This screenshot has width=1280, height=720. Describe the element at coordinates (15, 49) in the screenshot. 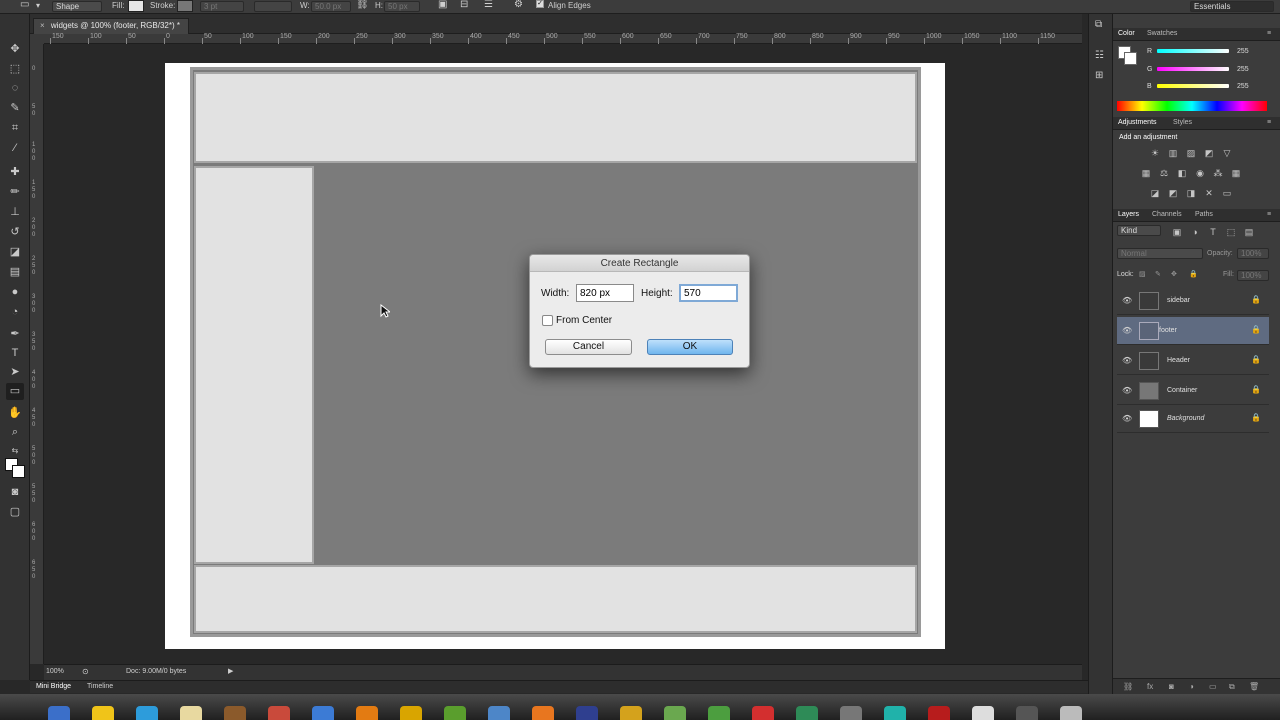

I see `move-tool-icon: ✥` at that location.